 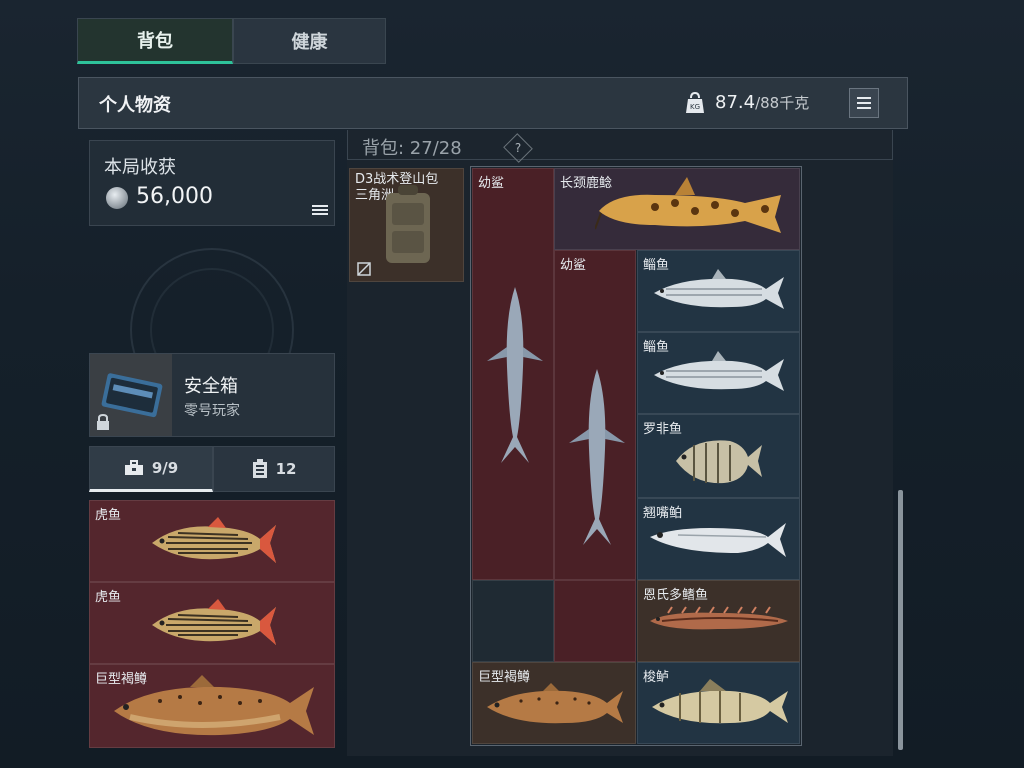 I want to click on item-name: 恩氏多鳍鱼, so click(x=676, y=595).